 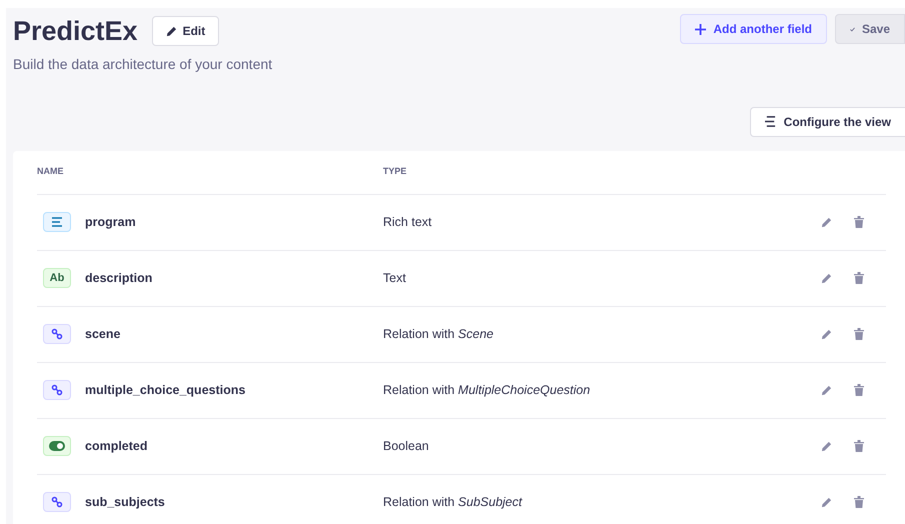 I want to click on edit-button: Edit, so click(x=186, y=31).